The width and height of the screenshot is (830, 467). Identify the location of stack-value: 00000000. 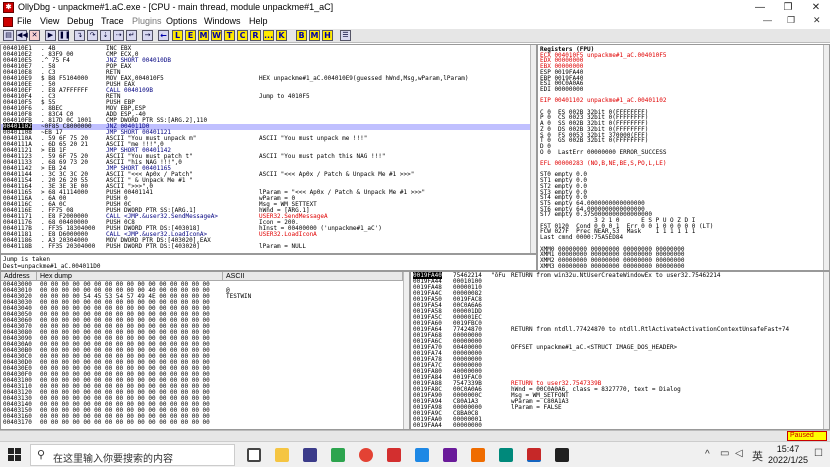
(467, 425).